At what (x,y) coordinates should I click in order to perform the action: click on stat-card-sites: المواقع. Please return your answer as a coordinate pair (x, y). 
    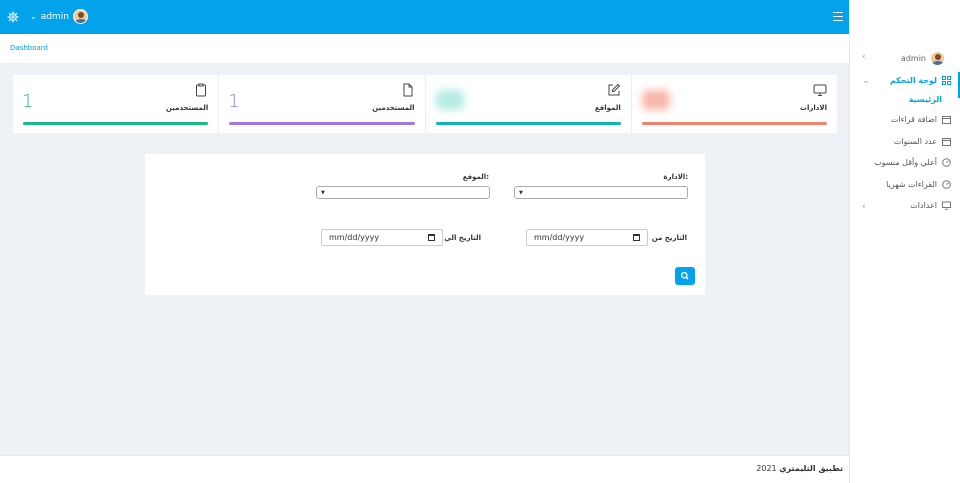
    Looking at the image, I should click on (527, 104).